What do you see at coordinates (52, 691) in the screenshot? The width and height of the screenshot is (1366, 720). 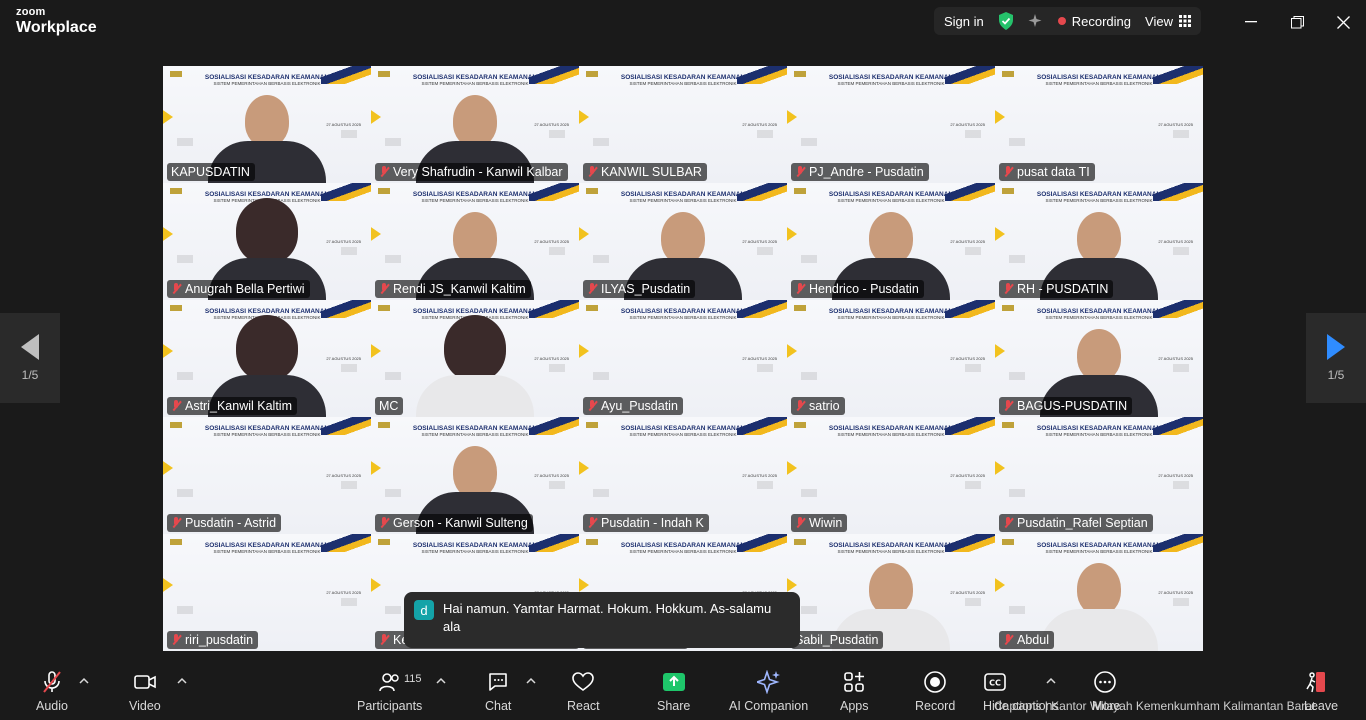 I see `audio-button: Audio` at bounding box center [52, 691].